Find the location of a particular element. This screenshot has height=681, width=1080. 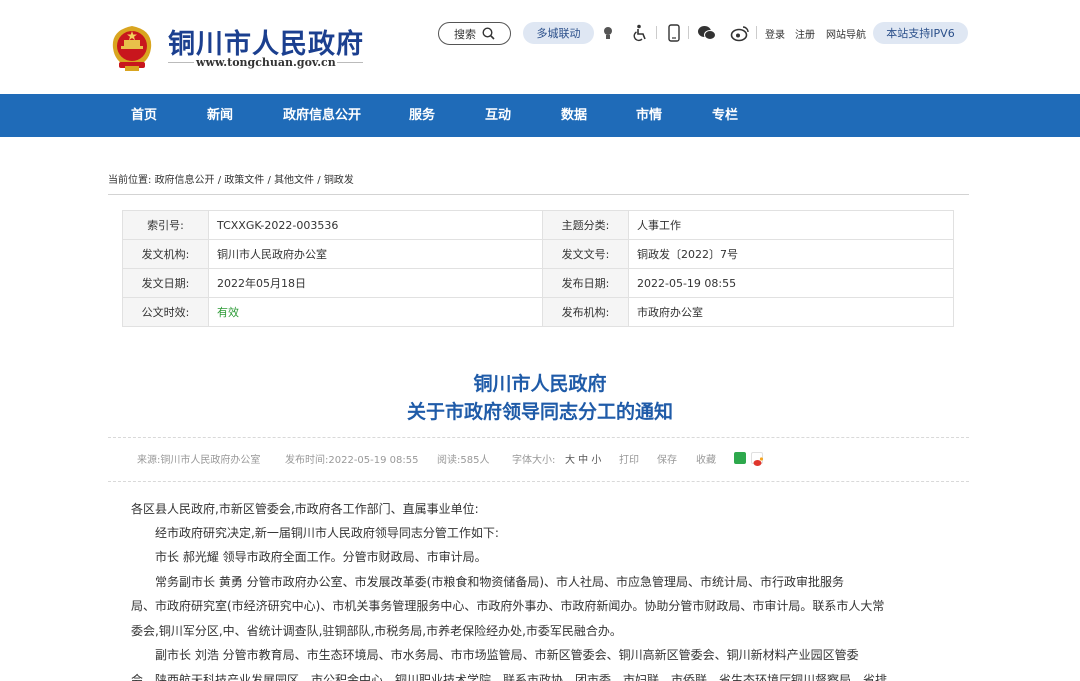

nav-item-gov-info: 政府信息公开 is located at coordinates (322, 115).